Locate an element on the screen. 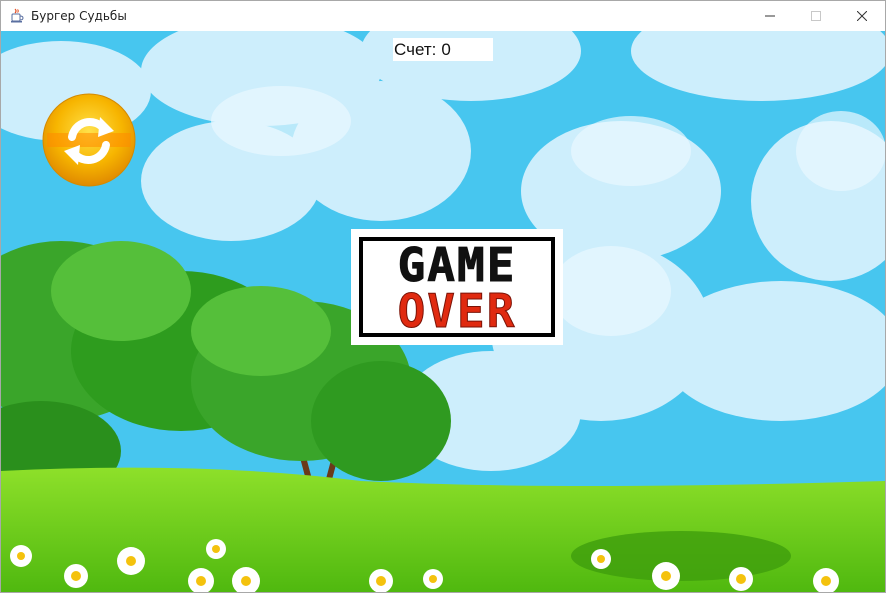 The width and height of the screenshot is (886, 593). window-title: Бургер Судьбы is located at coordinates (79, 16).